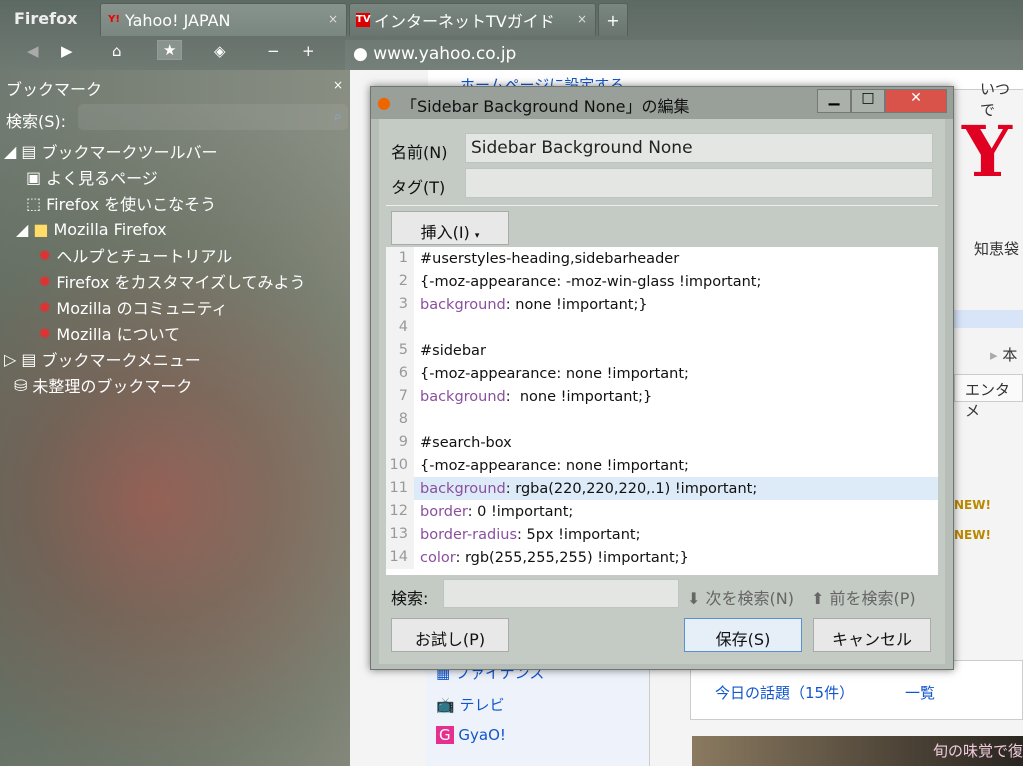 The image size is (1023, 766). I want to click on chiebukuro-link: 知恵袋, so click(996, 248).